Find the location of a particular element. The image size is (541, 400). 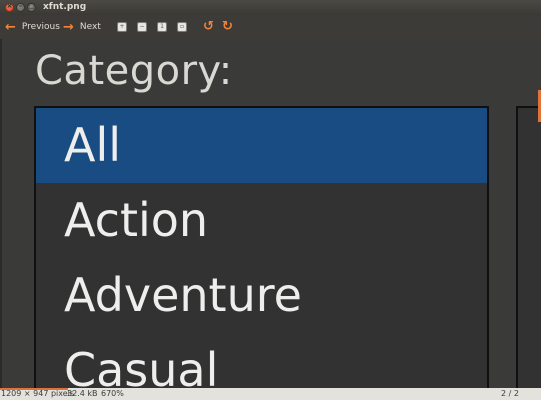

page-counter: 2 / 2 is located at coordinates (510, 393).